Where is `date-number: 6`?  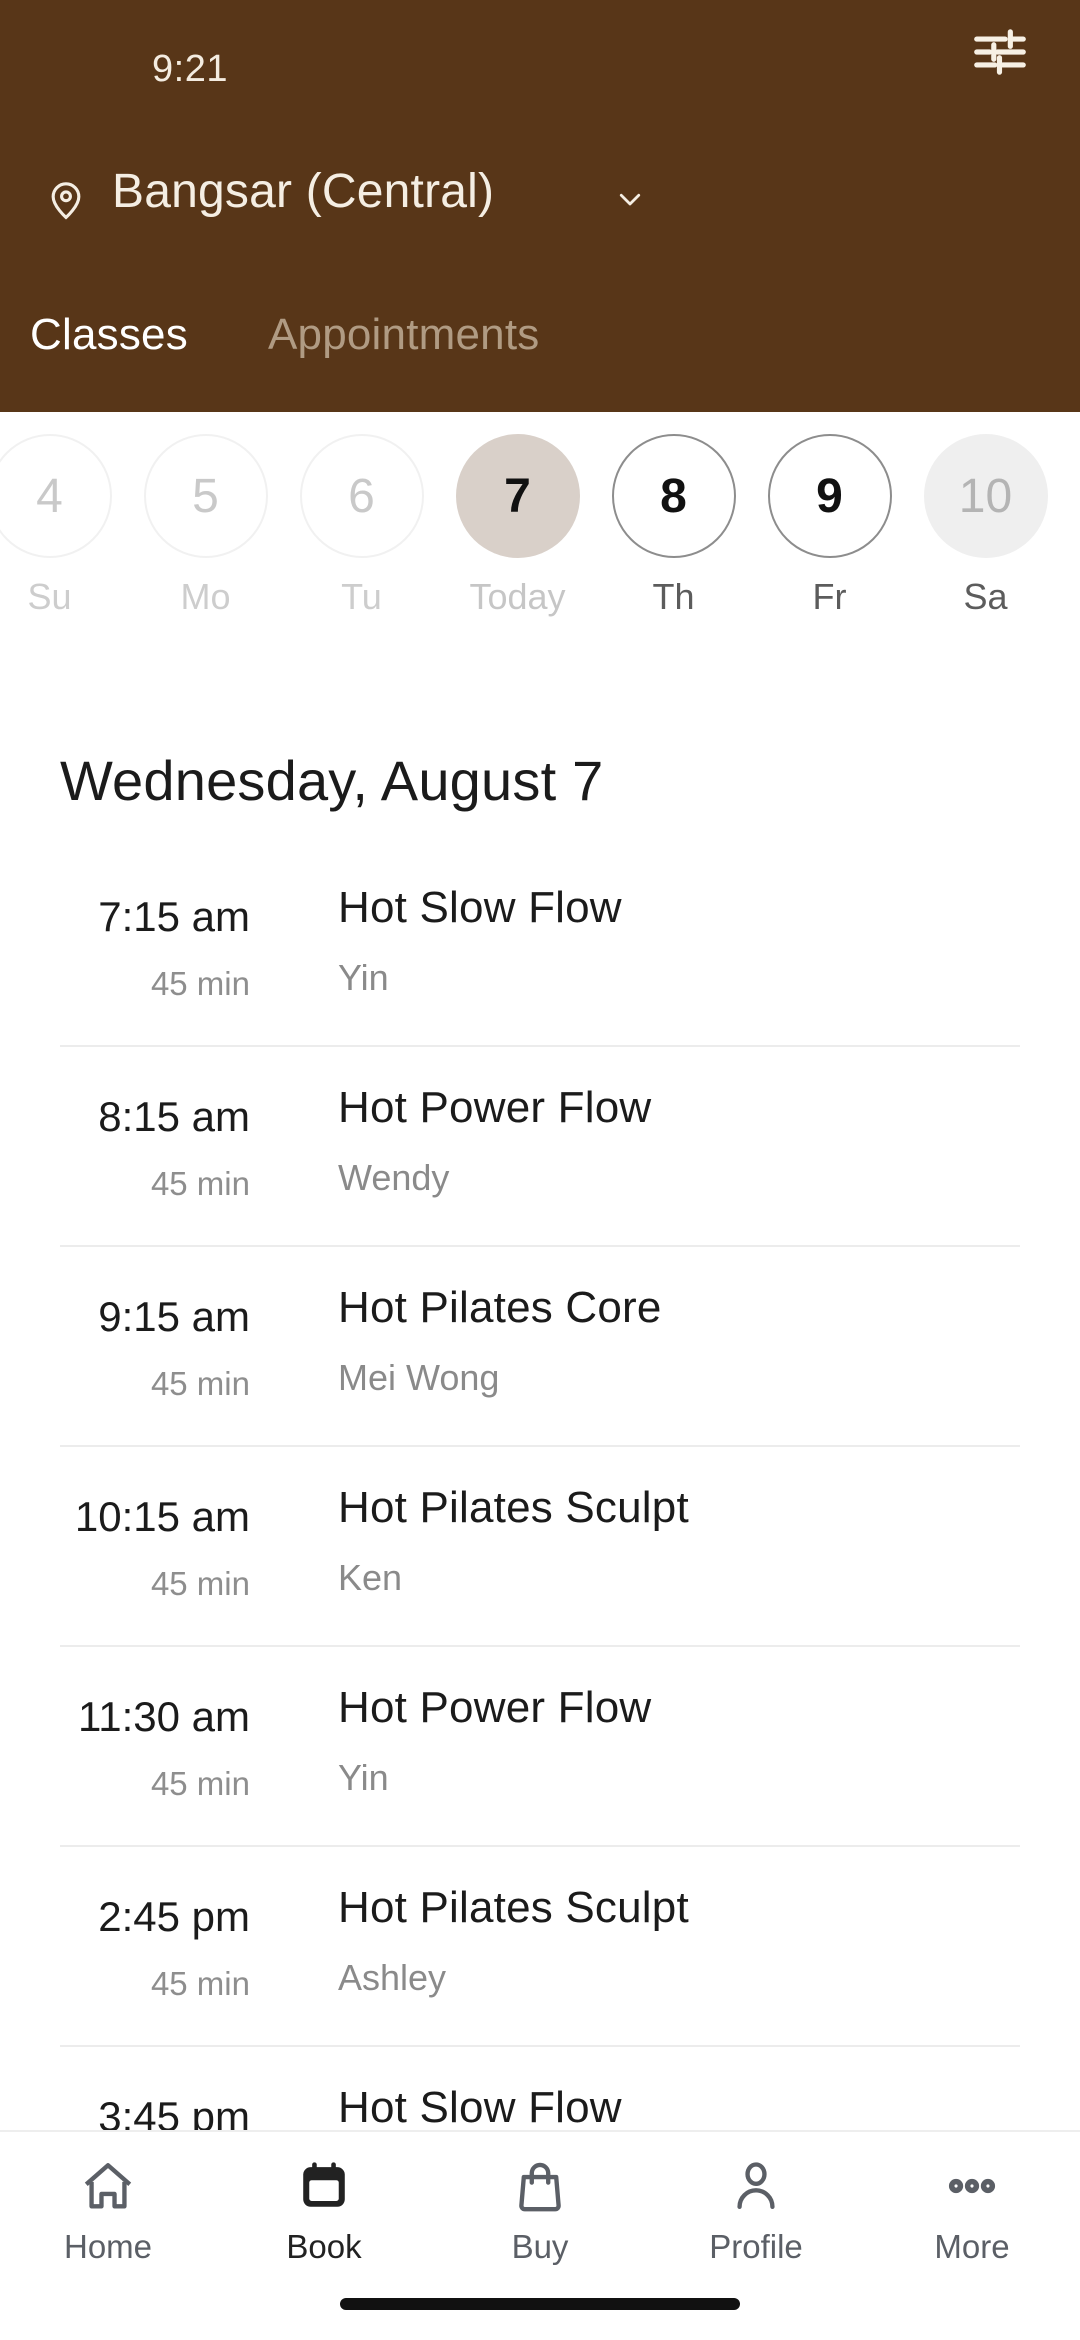
date-number: 6 is located at coordinates (361, 496).